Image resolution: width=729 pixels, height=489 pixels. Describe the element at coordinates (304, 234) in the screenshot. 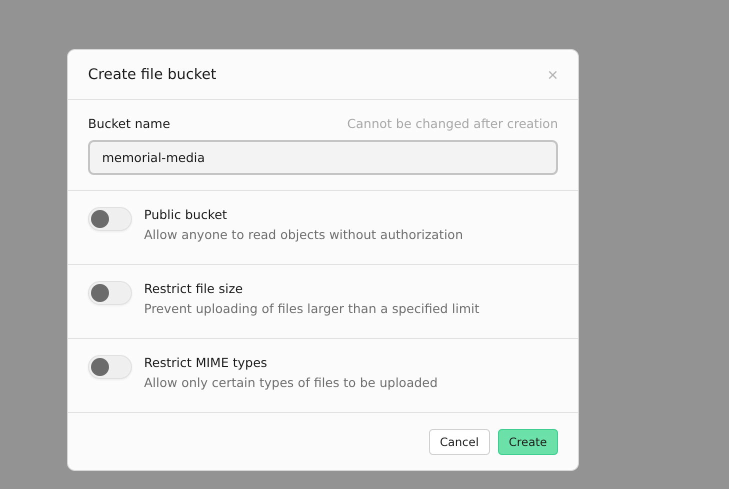

I see `option-description: Allow anyone to read objects without authorization` at that location.